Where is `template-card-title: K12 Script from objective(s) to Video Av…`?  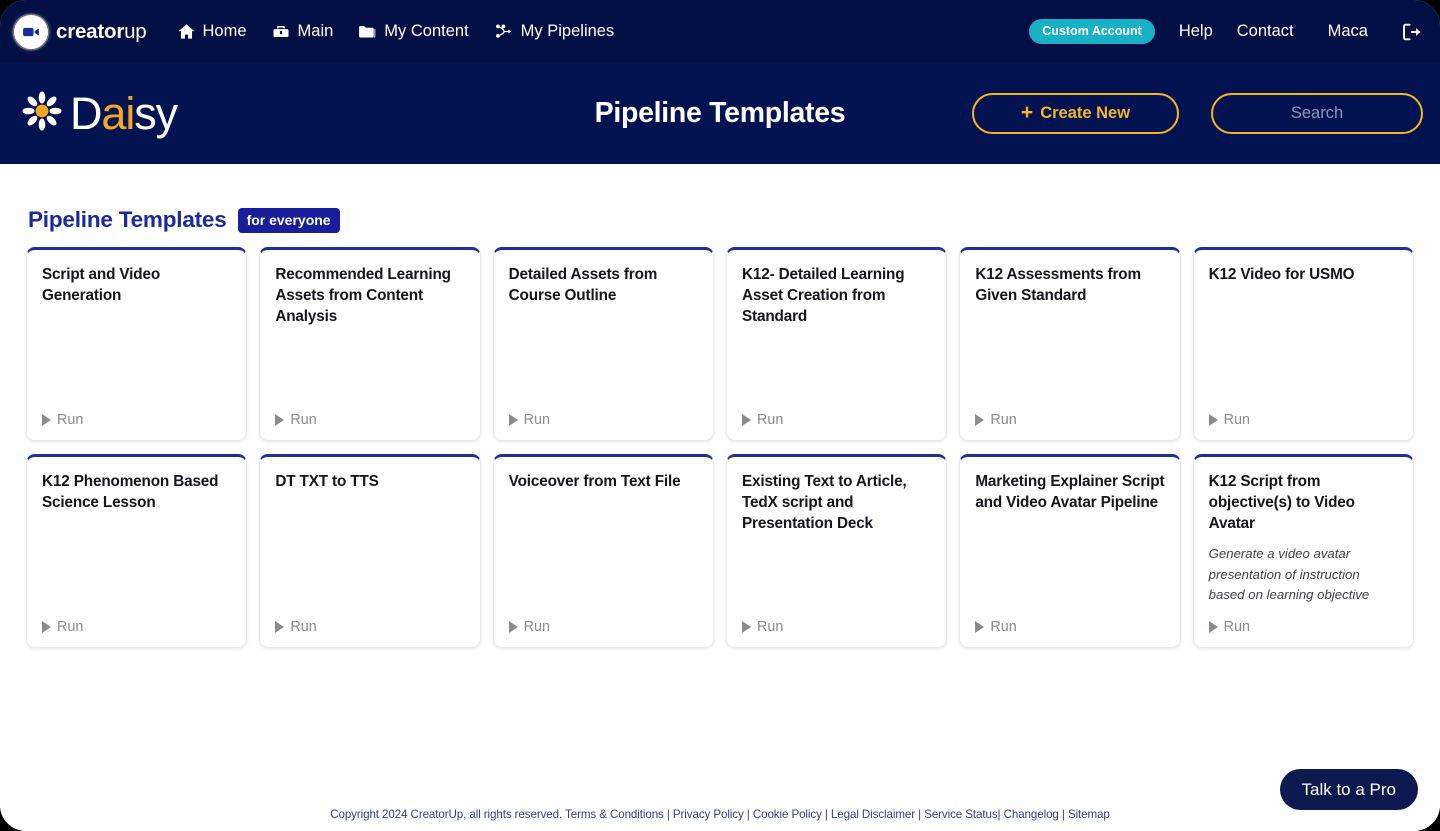
template-card-title: K12 Script from objective(s) to Video Av… is located at coordinates (1281, 503).